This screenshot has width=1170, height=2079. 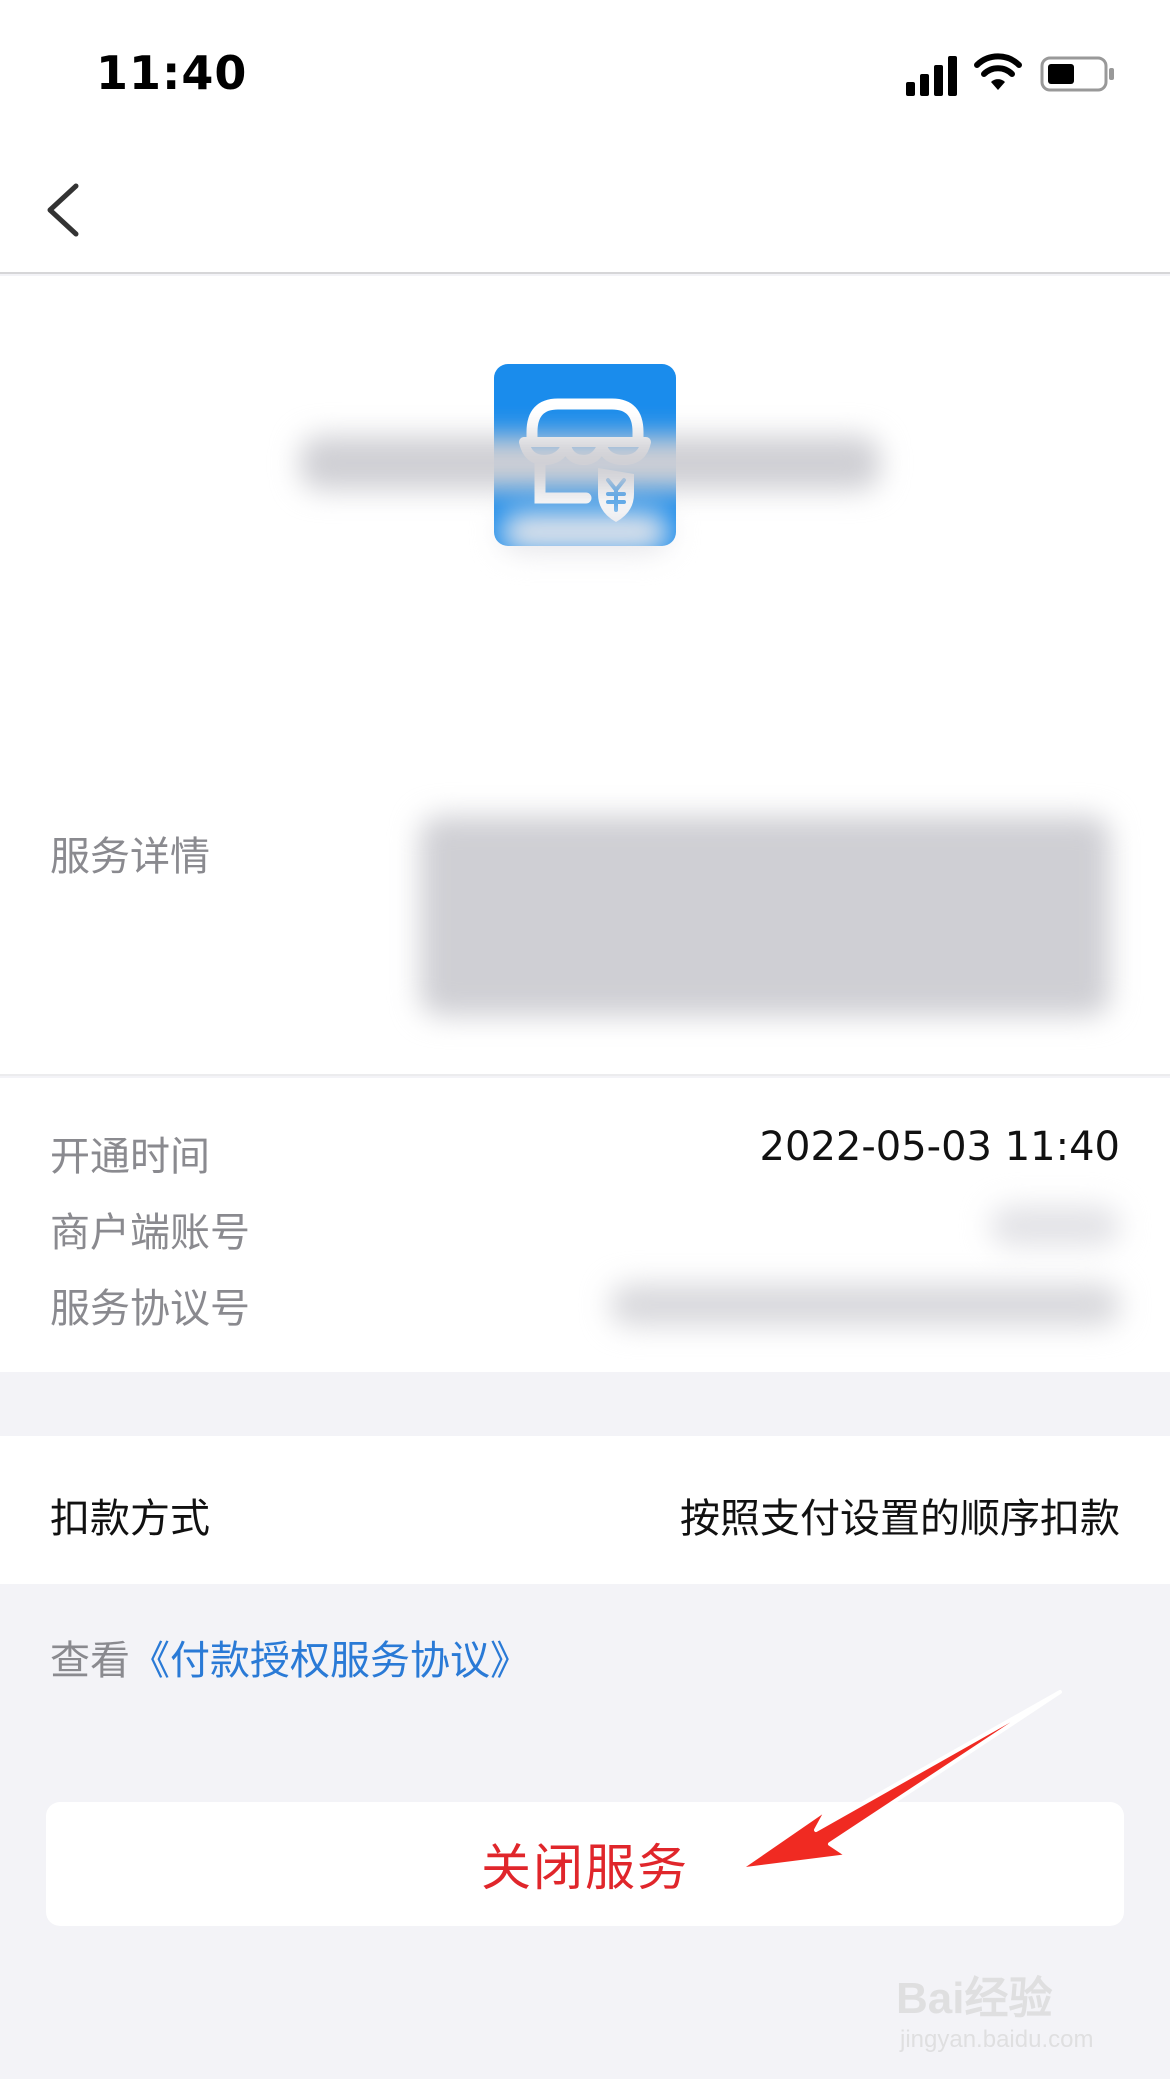 I want to click on watermark-text: Bai经验, so click(x=974, y=1998).